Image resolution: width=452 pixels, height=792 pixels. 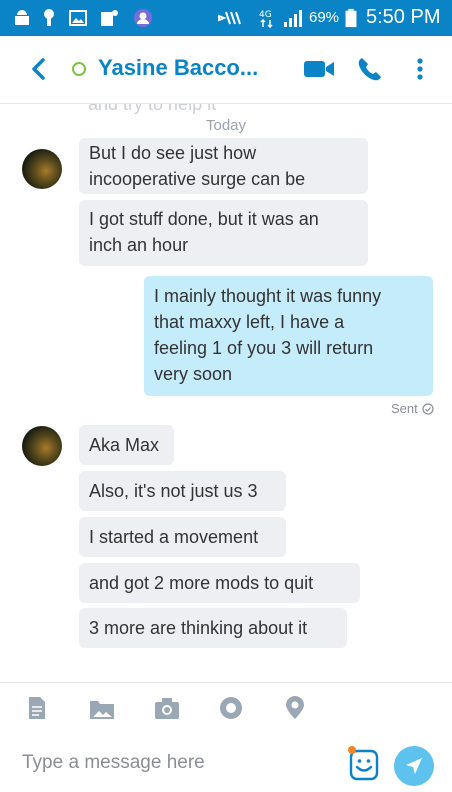 What do you see at coordinates (167, 708) in the screenshot?
I see `camera-icon` at bounding box center [167, 708].